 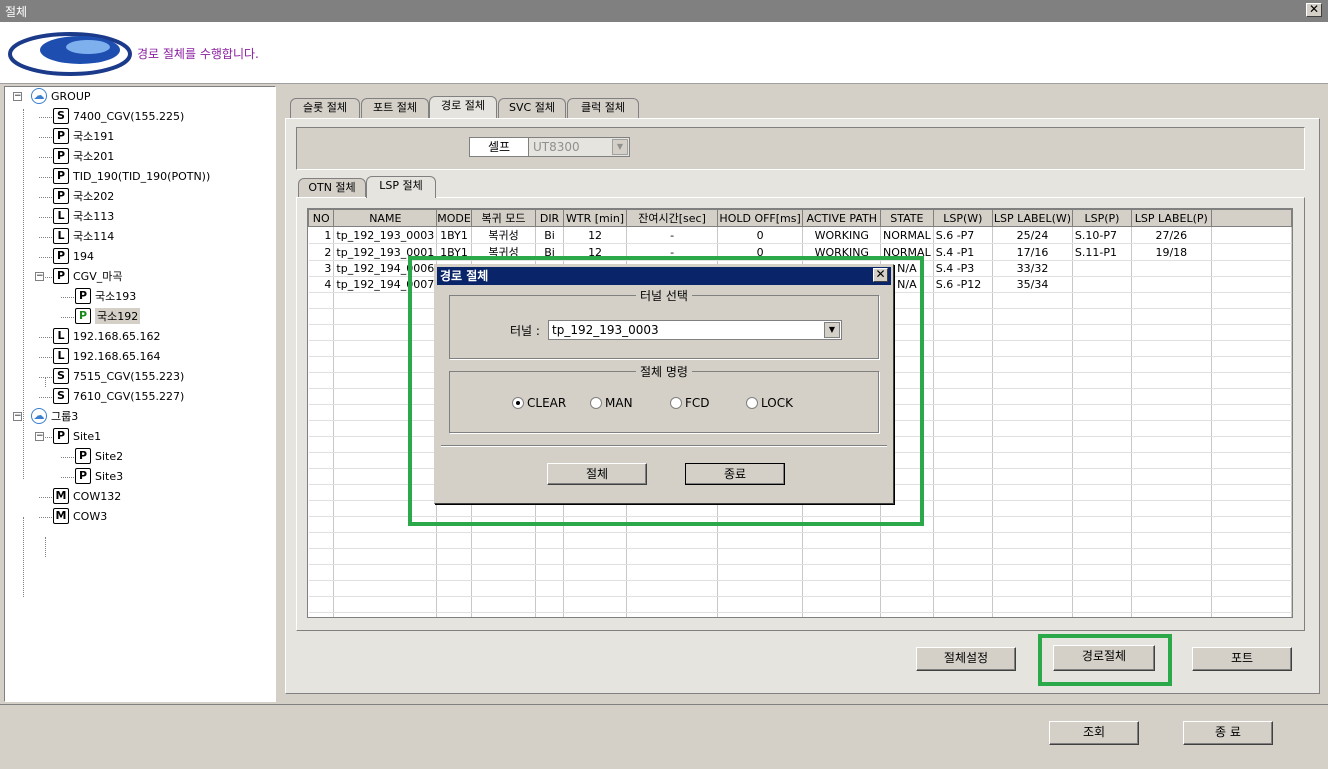 What do you see at coordinates (105, 297) in the screenshot?
I see `tree-node: P 국소193` at bounding box center [105, 297].